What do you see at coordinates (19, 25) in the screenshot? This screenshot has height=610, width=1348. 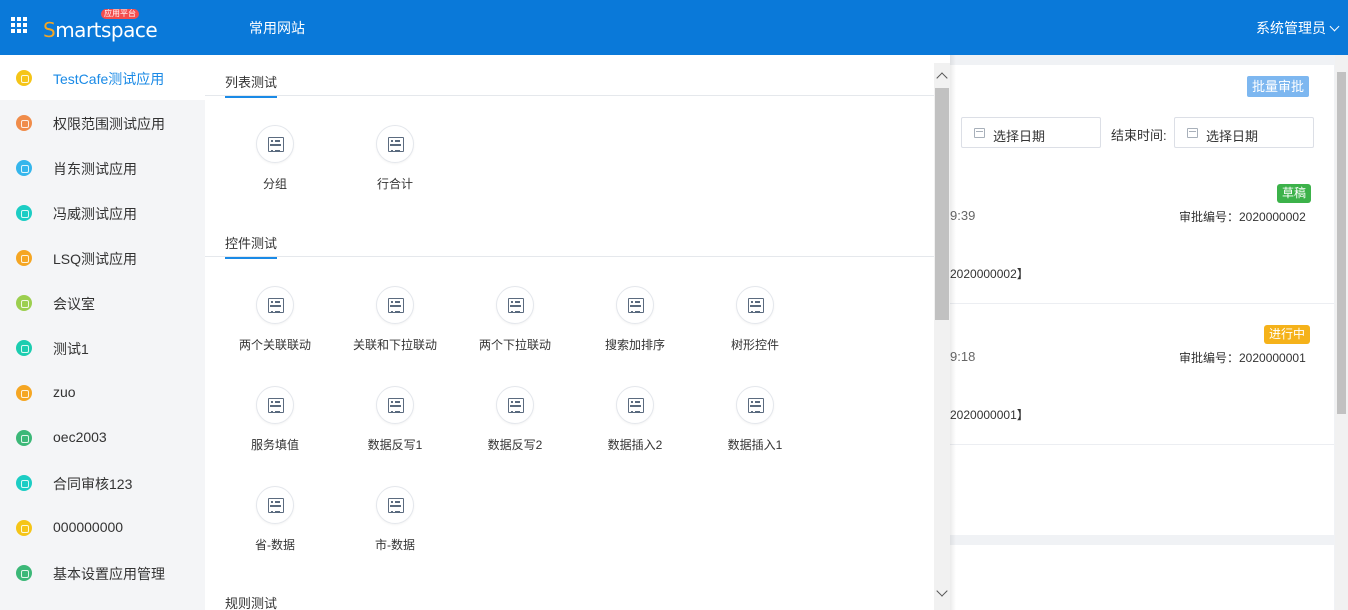 I see `app-grid-icon` at bounding box center [19, 25].